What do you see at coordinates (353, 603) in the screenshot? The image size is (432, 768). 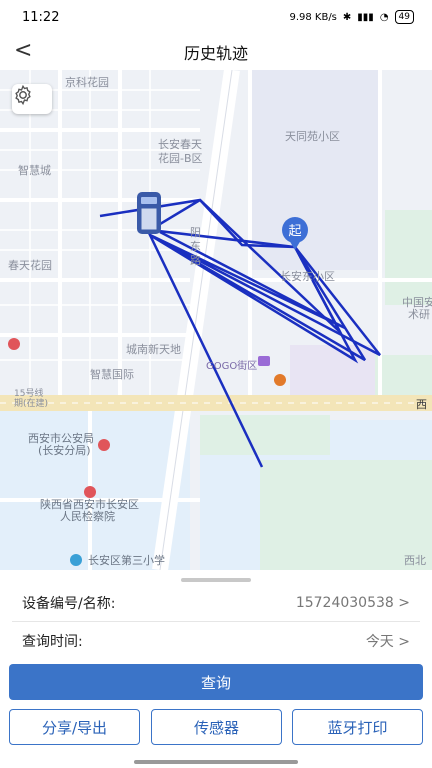 I see `device-value: 15724030538 >` at bounding box center [353, 603].